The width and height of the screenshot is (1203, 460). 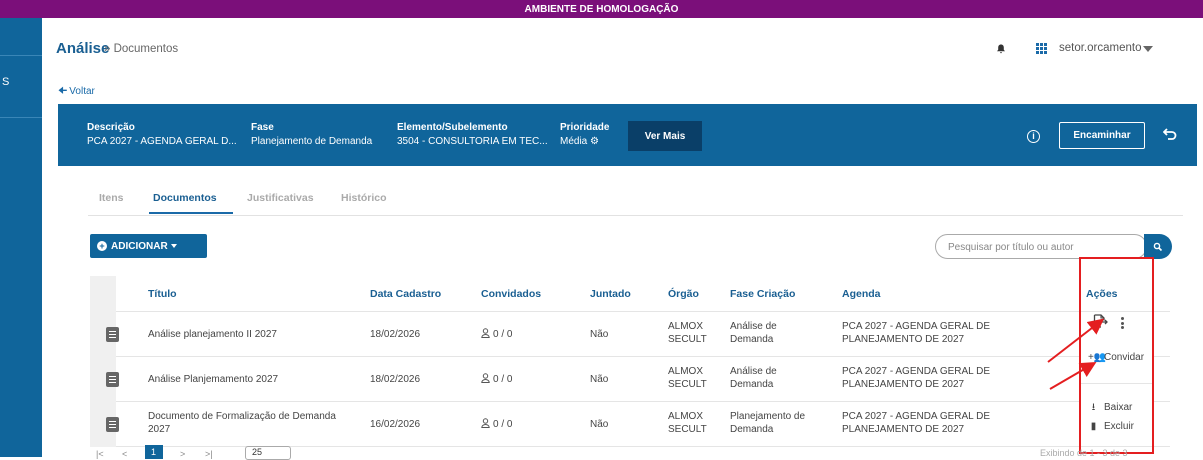 What do you see at coordinates (584, 134) in the screenshot?
I see `prioridade-field: Prioridade Média ⚙` at bounding box center [584, 134].